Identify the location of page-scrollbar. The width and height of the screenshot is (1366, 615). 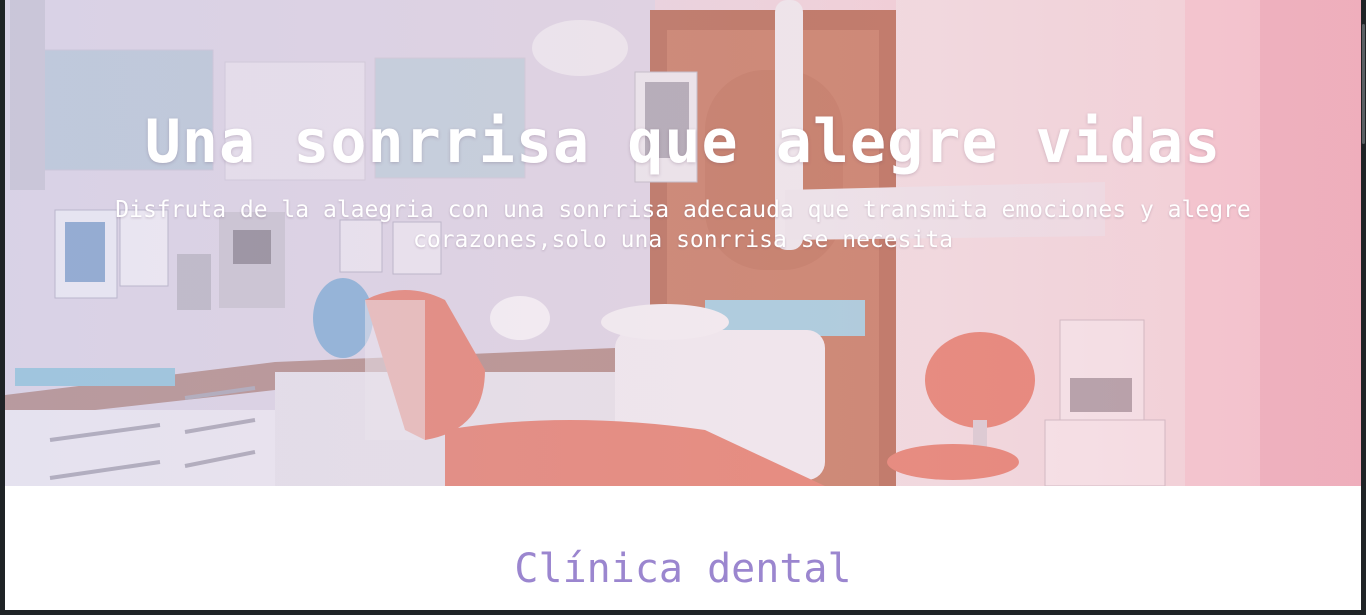
(1363, 307).